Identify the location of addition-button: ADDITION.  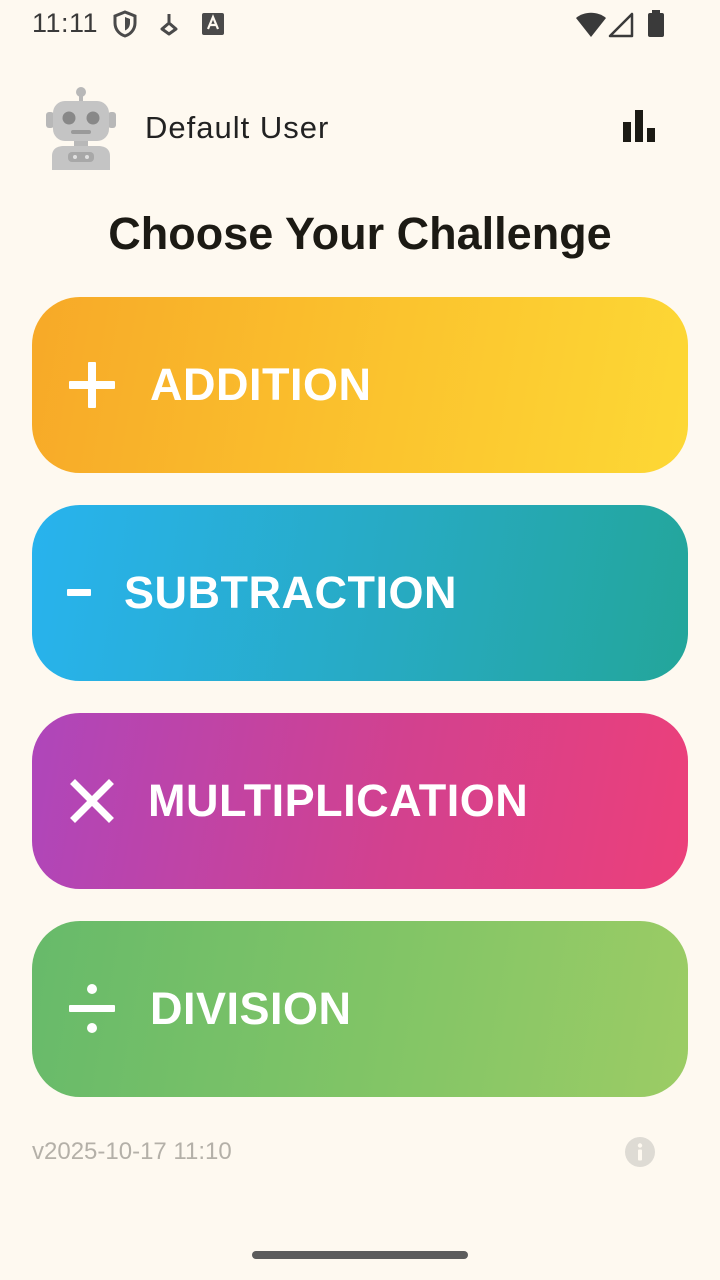
(360, 385).